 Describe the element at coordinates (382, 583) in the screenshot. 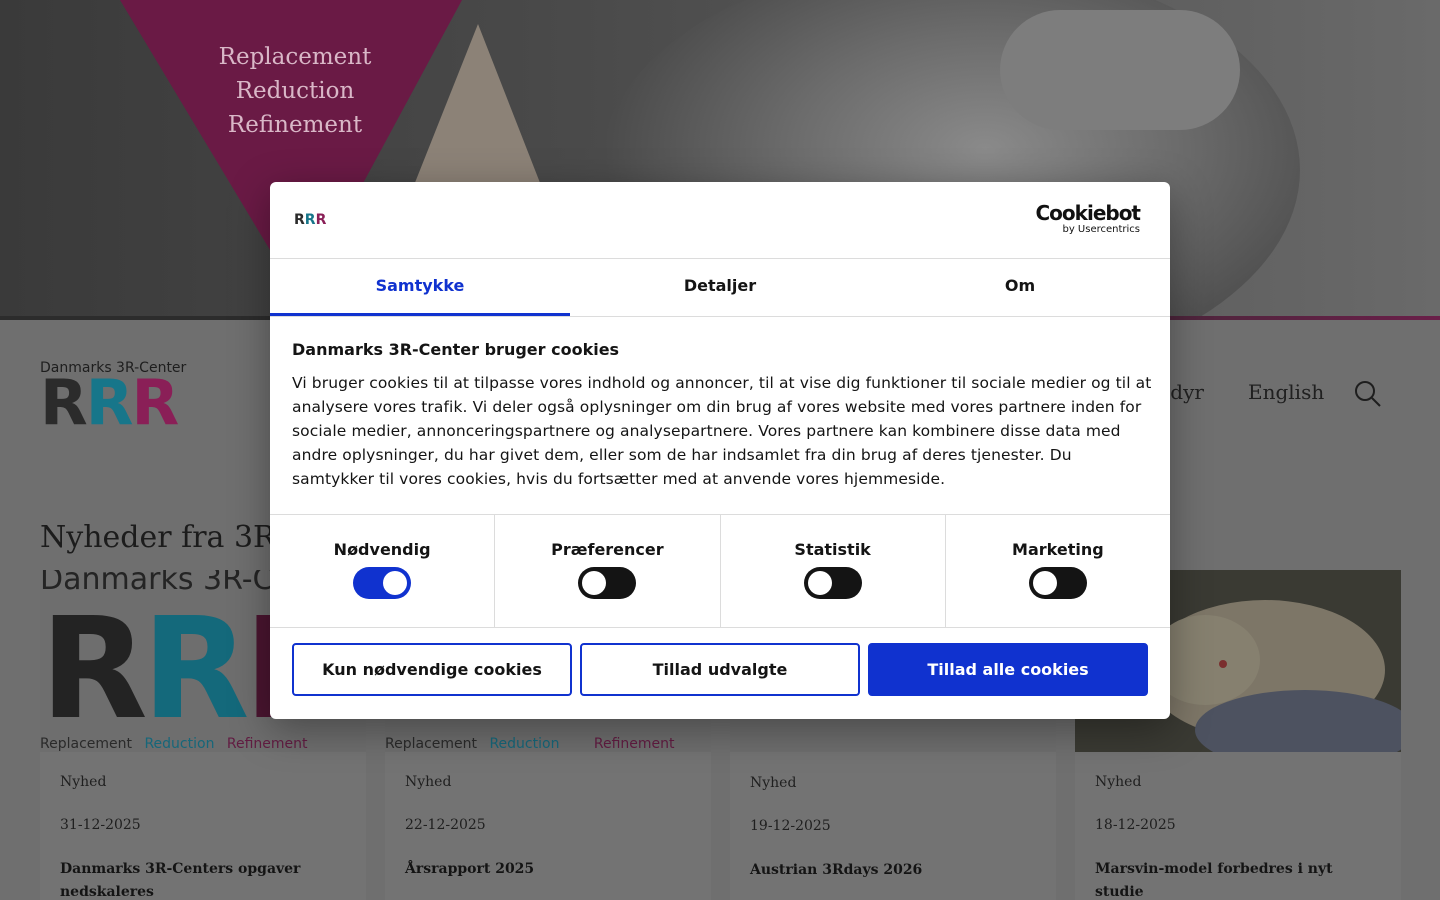

I see `necessary-switch` at that location.